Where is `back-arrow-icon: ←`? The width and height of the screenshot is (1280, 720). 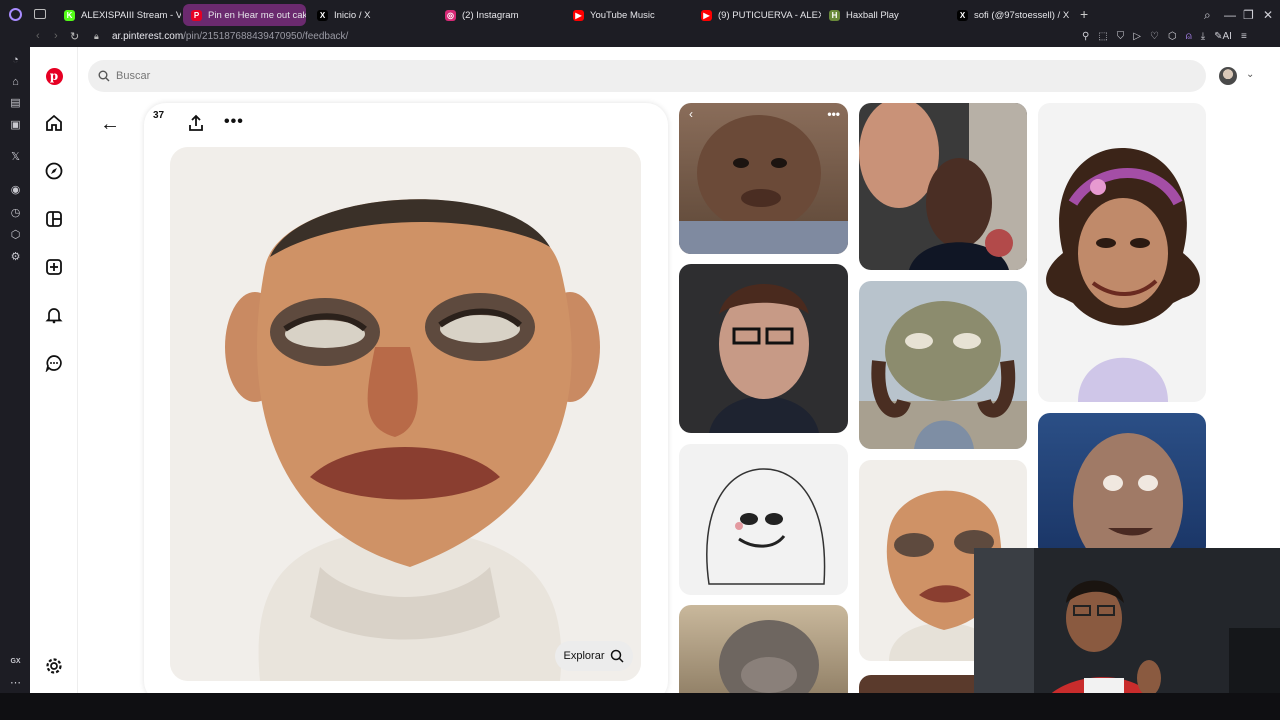 back-arrow-icon: ← is located at coordinates (110, 124).